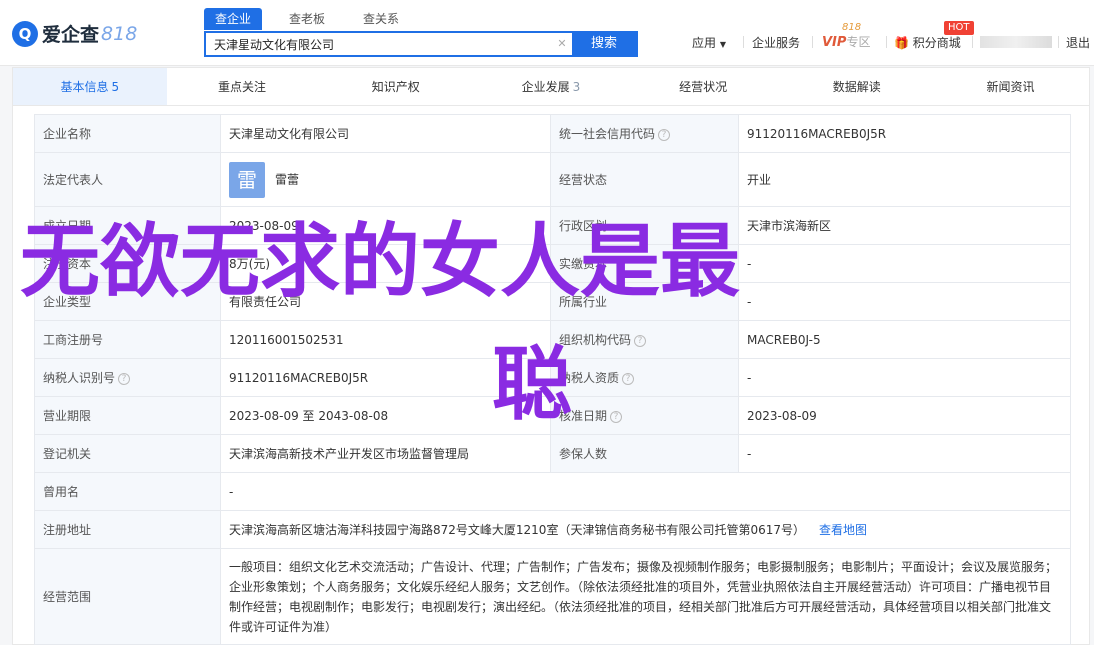  Describe the element at coordinates (385, 301) in the screenshot. I see `company-type-value: 有限责任公司` at that location.